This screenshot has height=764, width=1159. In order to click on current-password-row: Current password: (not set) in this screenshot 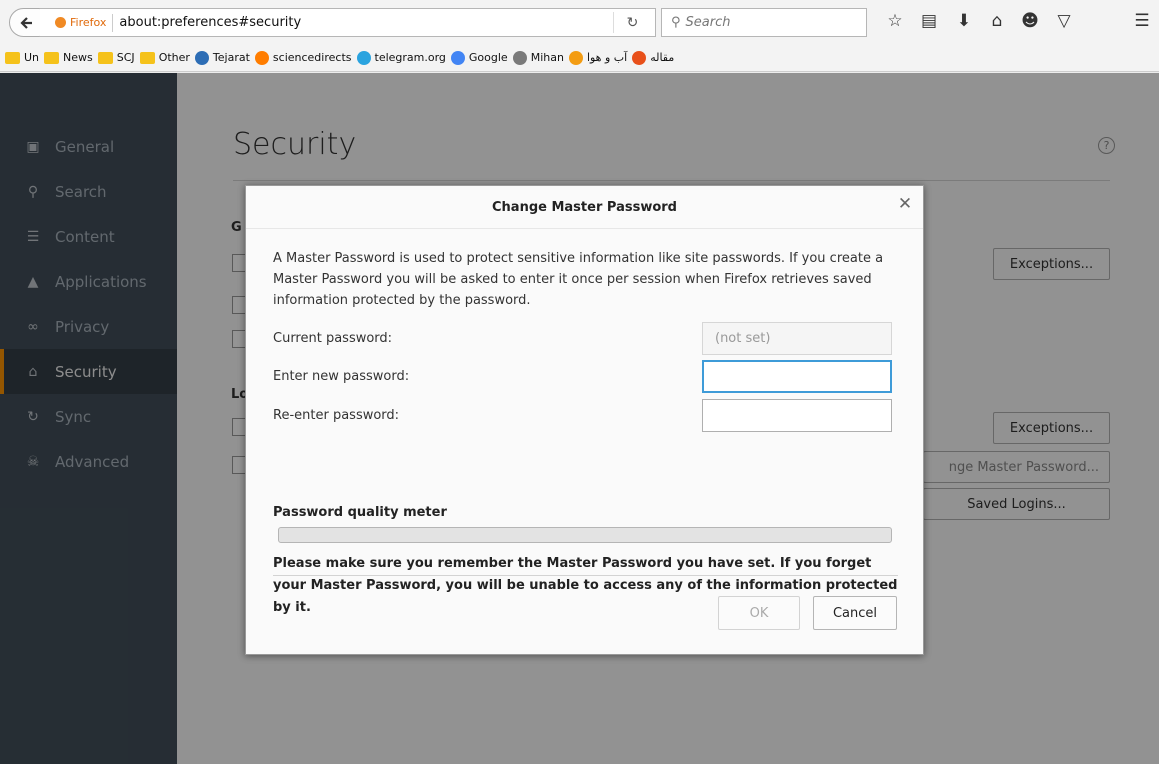, I will do `click(586, 338)`.